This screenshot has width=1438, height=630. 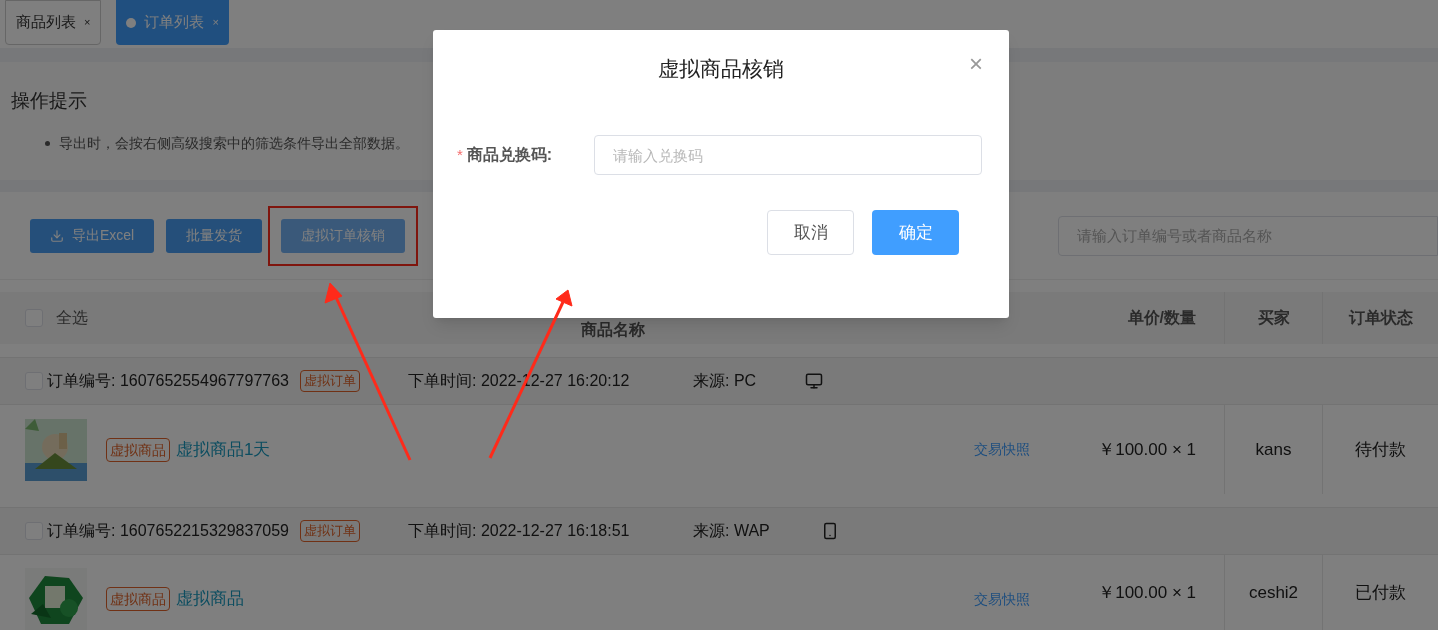 What do you see at coordinates (168, 381) in the screenshot?
I see `order-number: 订单编号: 1607652554967797763` at bounding box center [168, 381].